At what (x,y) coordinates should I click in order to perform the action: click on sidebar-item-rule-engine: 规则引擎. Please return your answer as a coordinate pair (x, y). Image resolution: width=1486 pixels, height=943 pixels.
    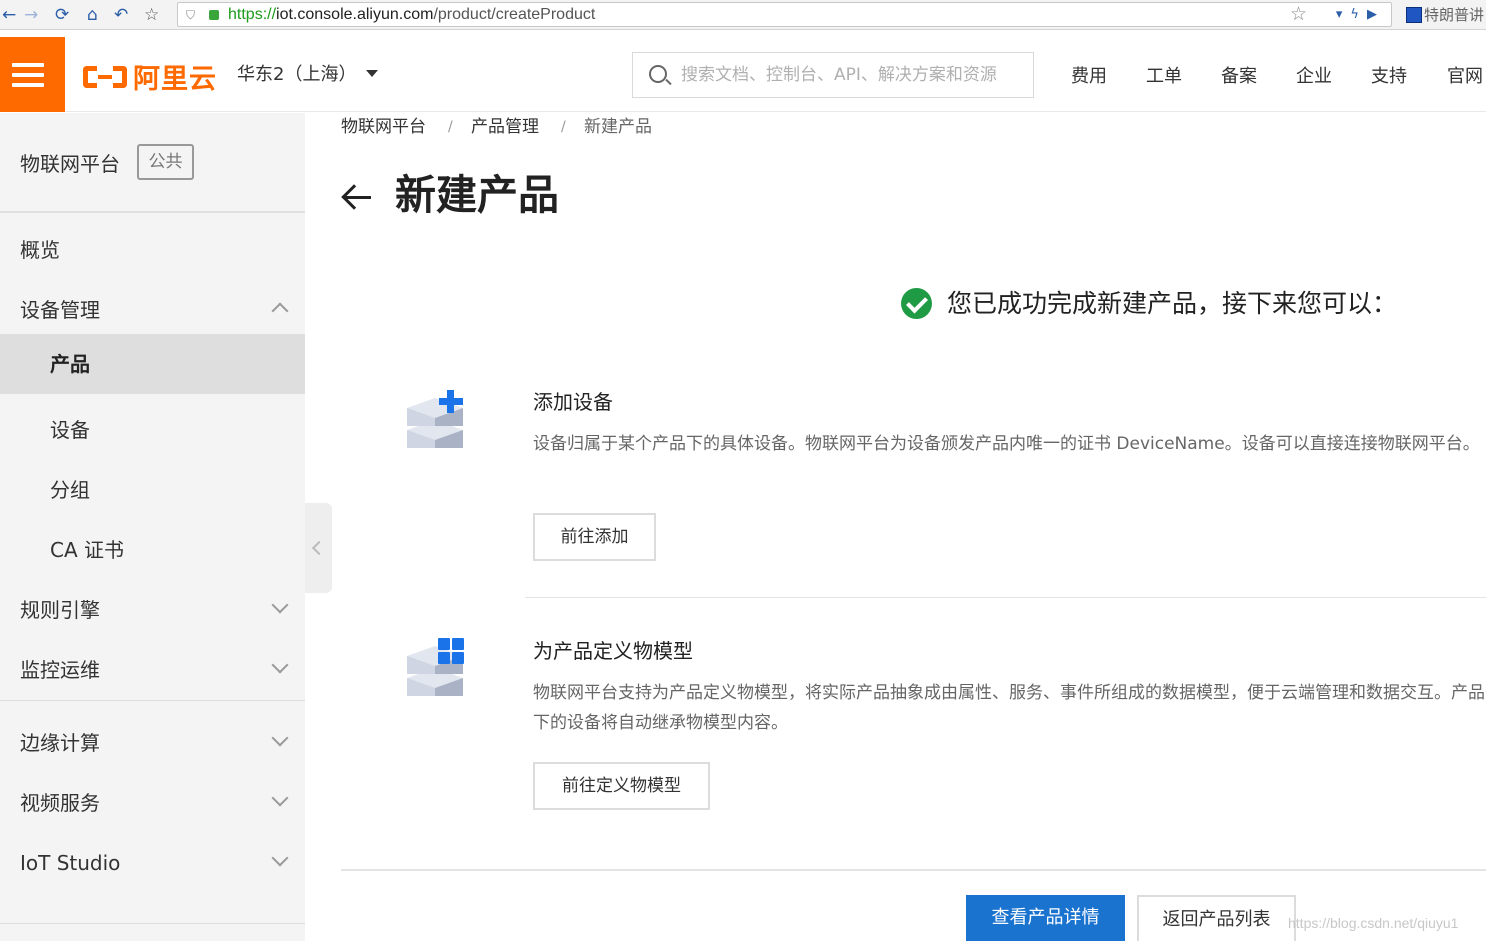
    Looking at the image, I should click on (152, 610).